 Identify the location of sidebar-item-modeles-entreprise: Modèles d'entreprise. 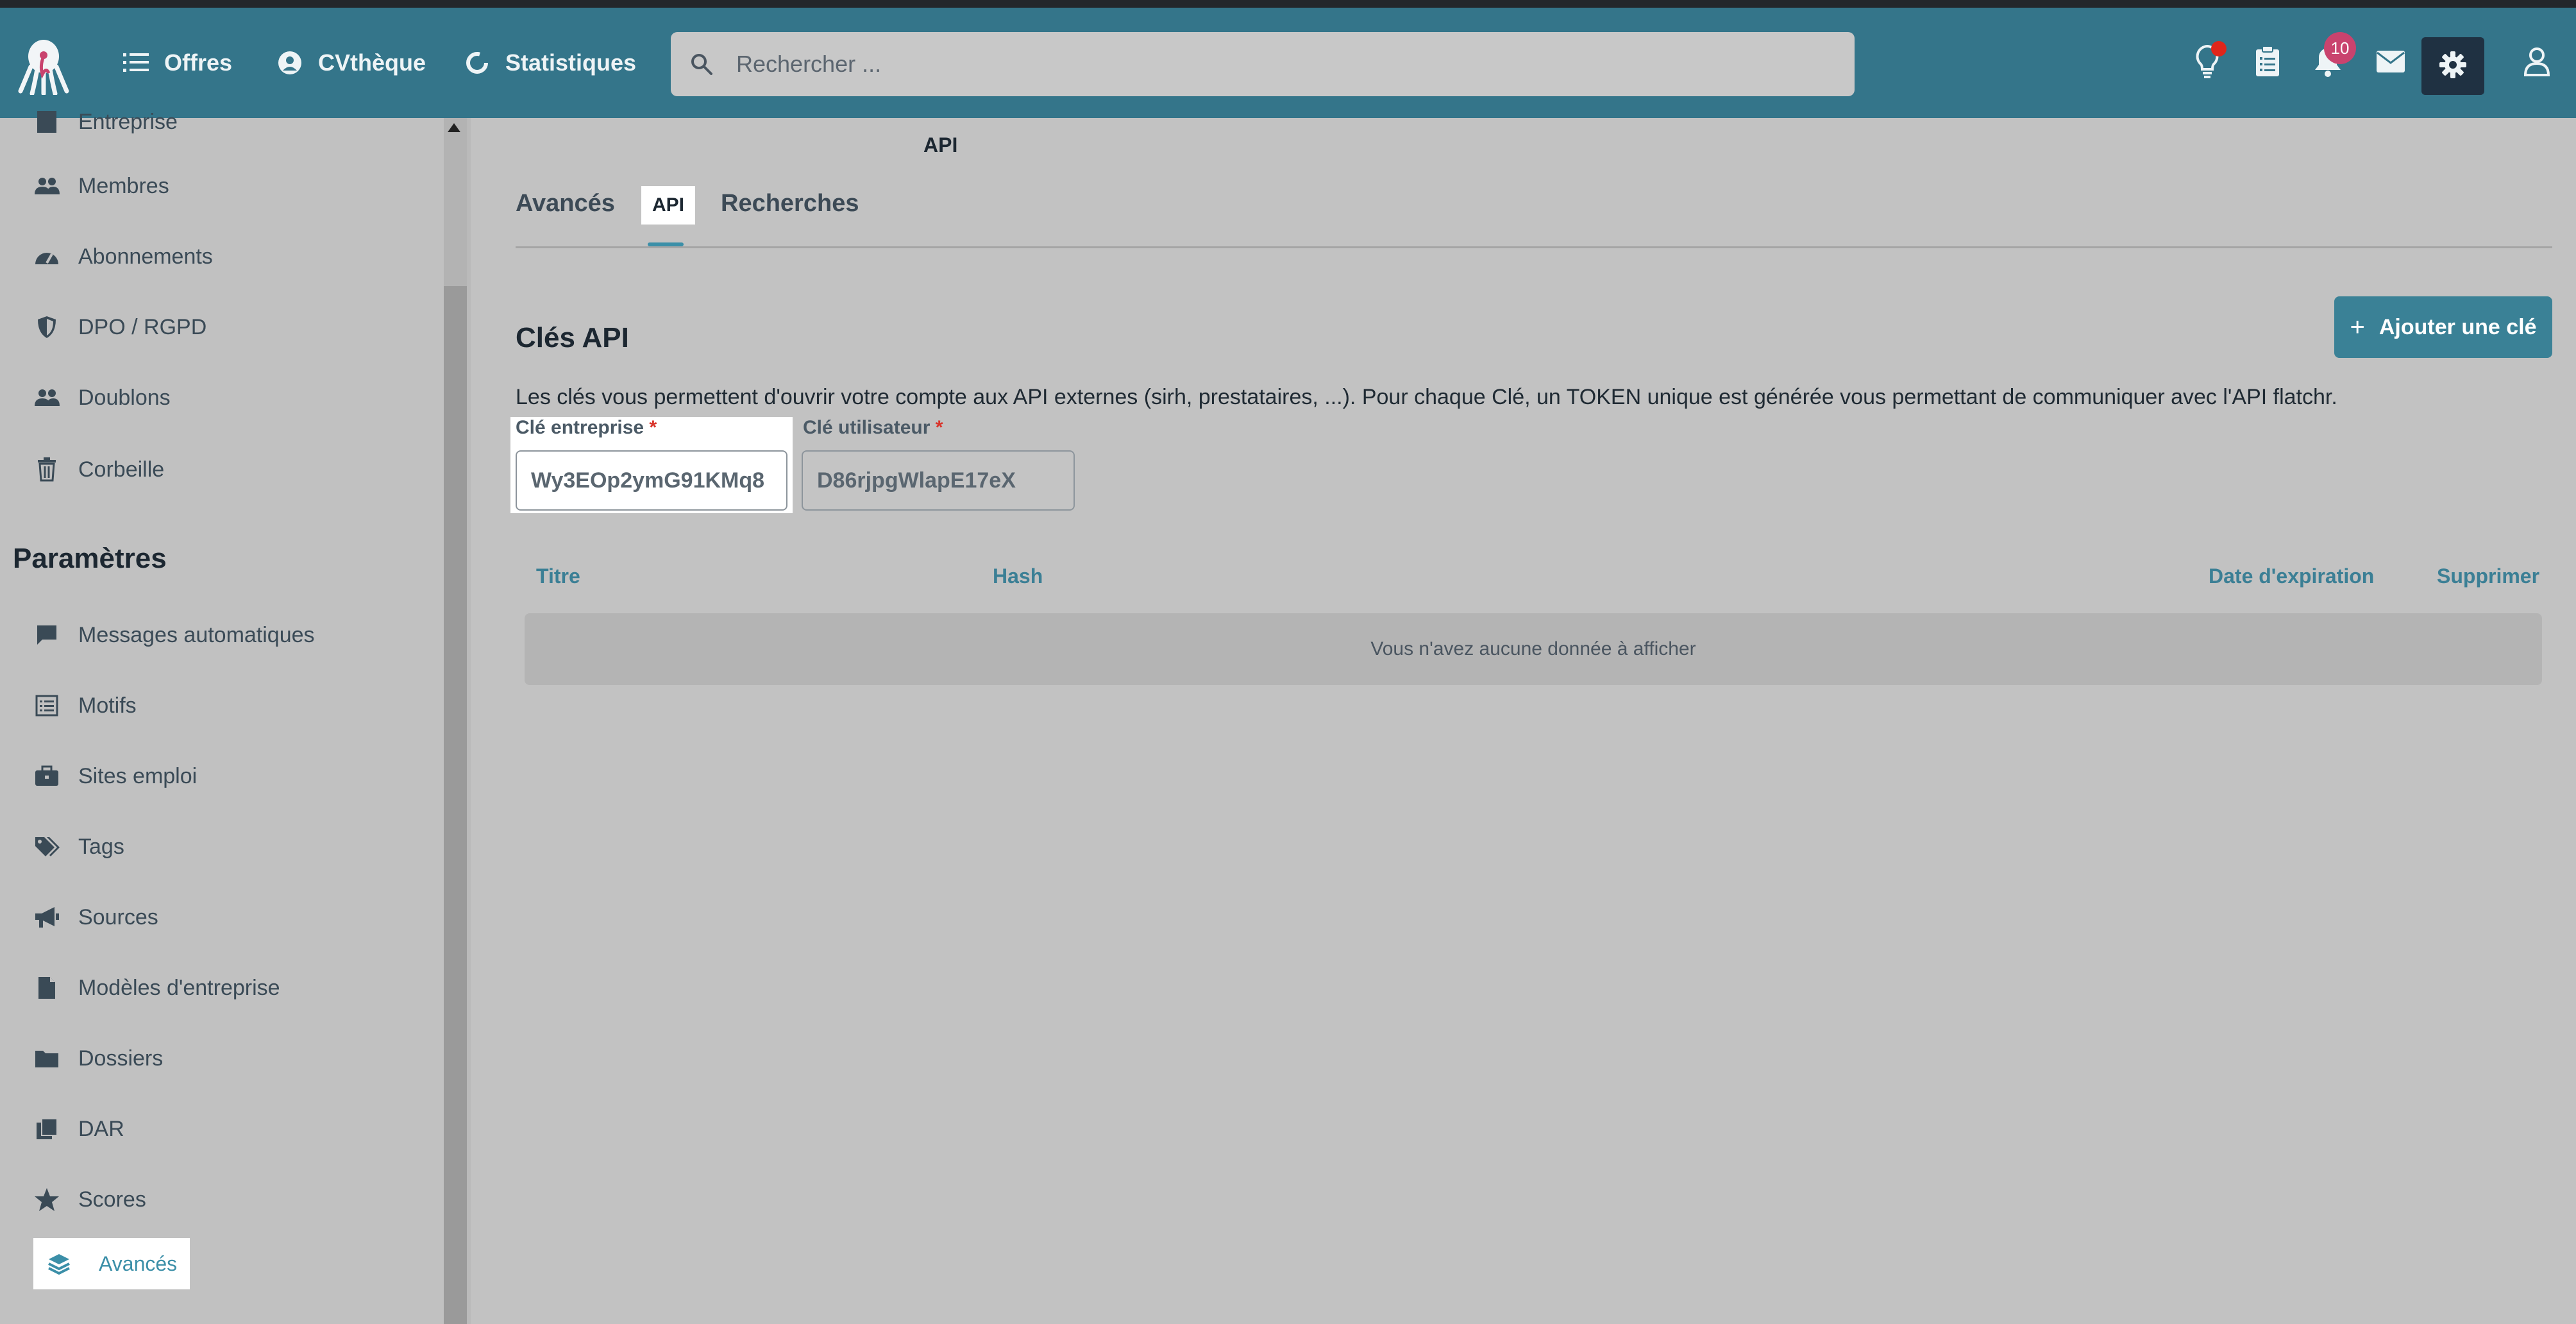
(156, 988).